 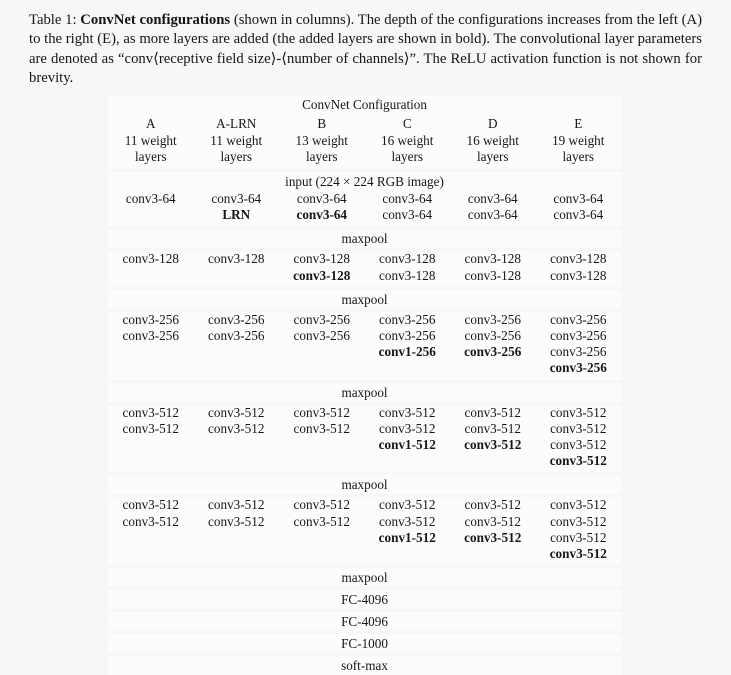 I want to click on footer-row-fc-1000: FC-1000, so click(x=365, y=644).